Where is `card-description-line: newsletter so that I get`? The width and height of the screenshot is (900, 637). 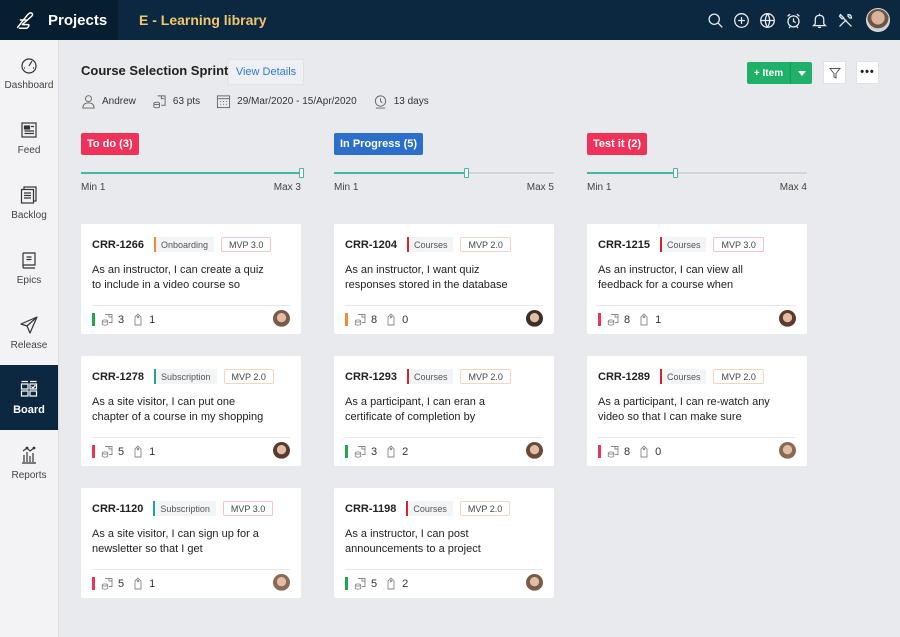
card-description-line: newsletter so that I get is located at coordinates (147, 549).